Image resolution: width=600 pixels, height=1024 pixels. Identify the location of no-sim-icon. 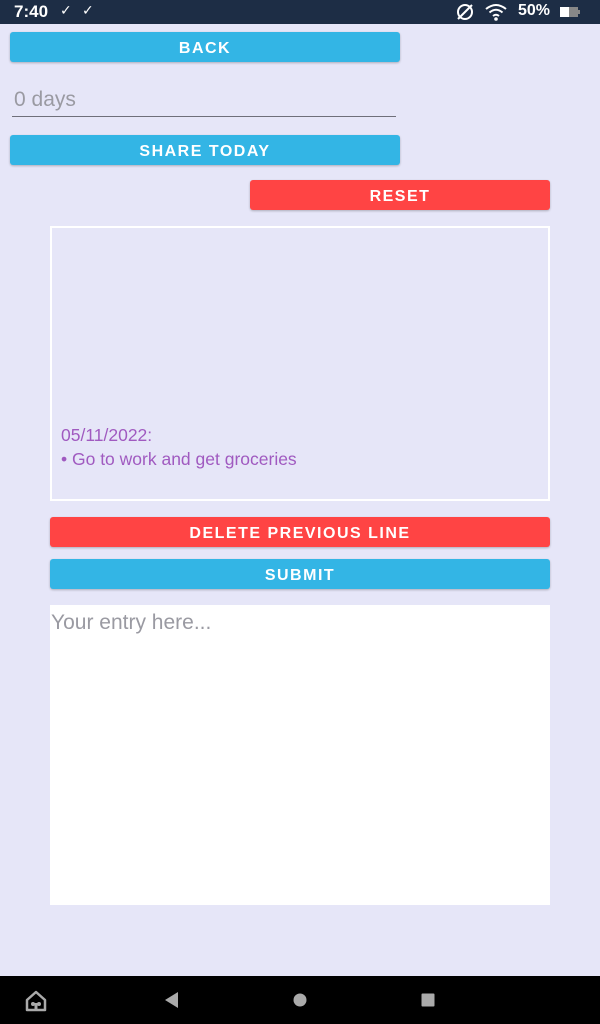
(465, 12).